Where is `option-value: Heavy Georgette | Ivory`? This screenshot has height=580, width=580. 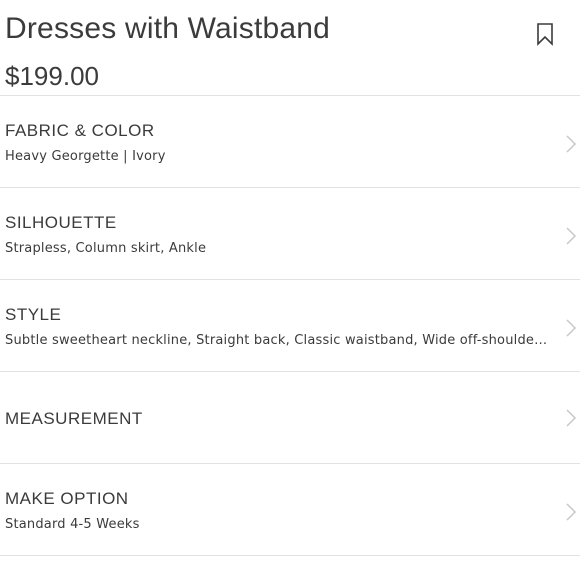 option-value: Heavy Georgette | Ivory is located at coordinates (85, 156).